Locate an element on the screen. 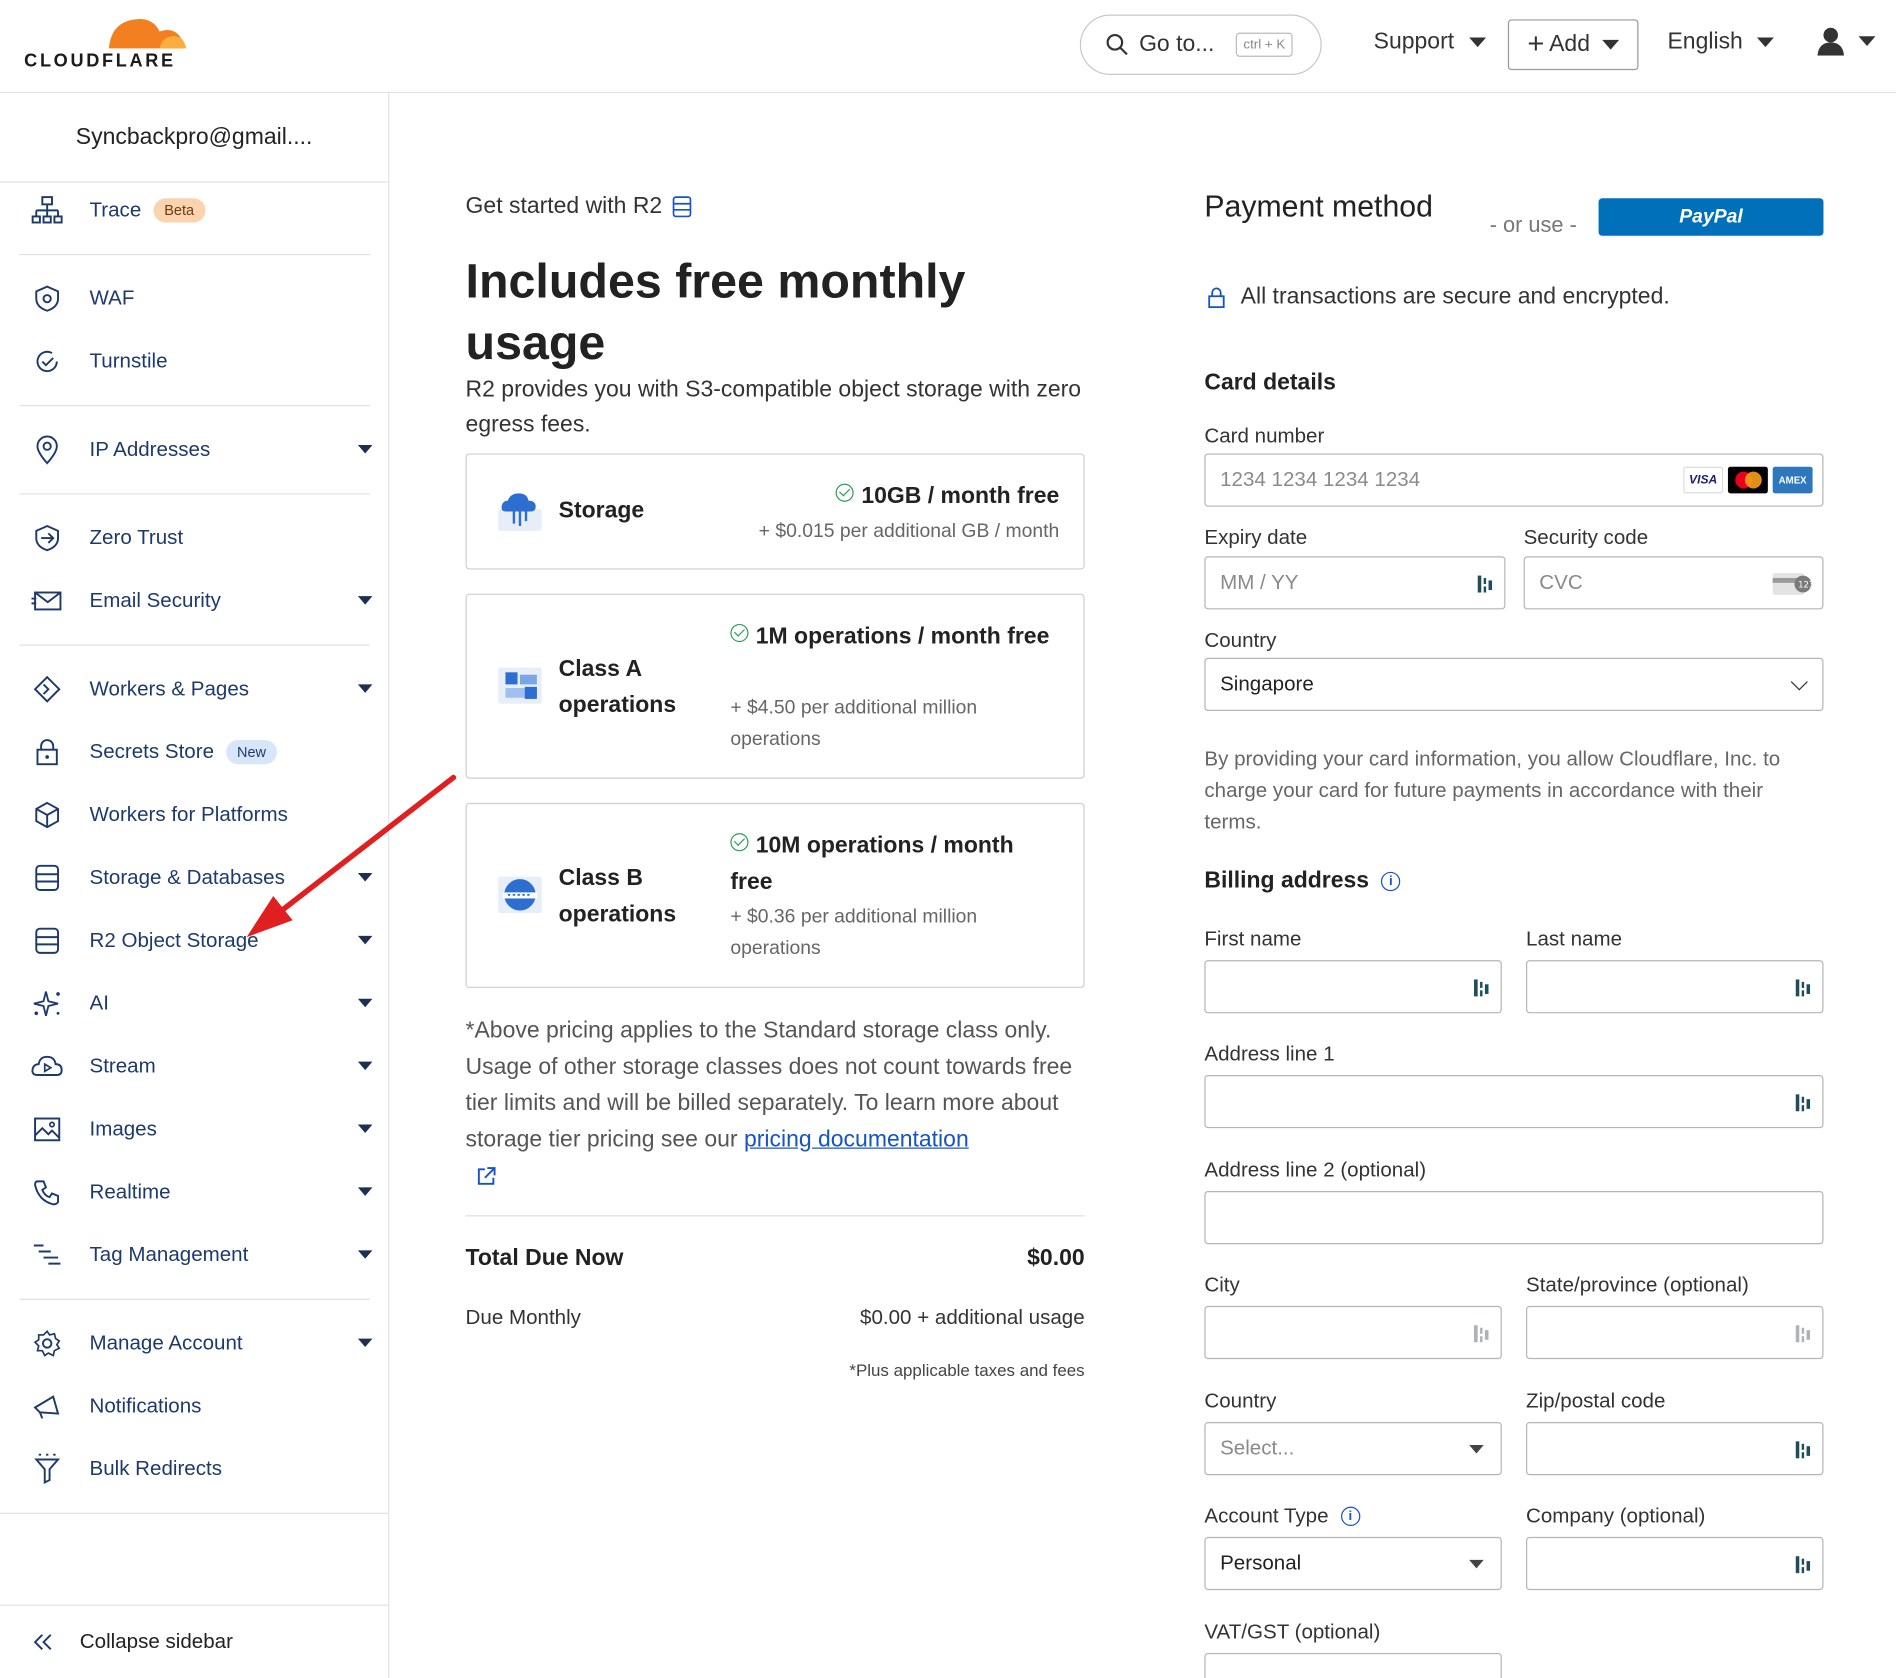 This screenshot has height=1678, width=1896. language-menu: English is located at coordinates (1721, 42).